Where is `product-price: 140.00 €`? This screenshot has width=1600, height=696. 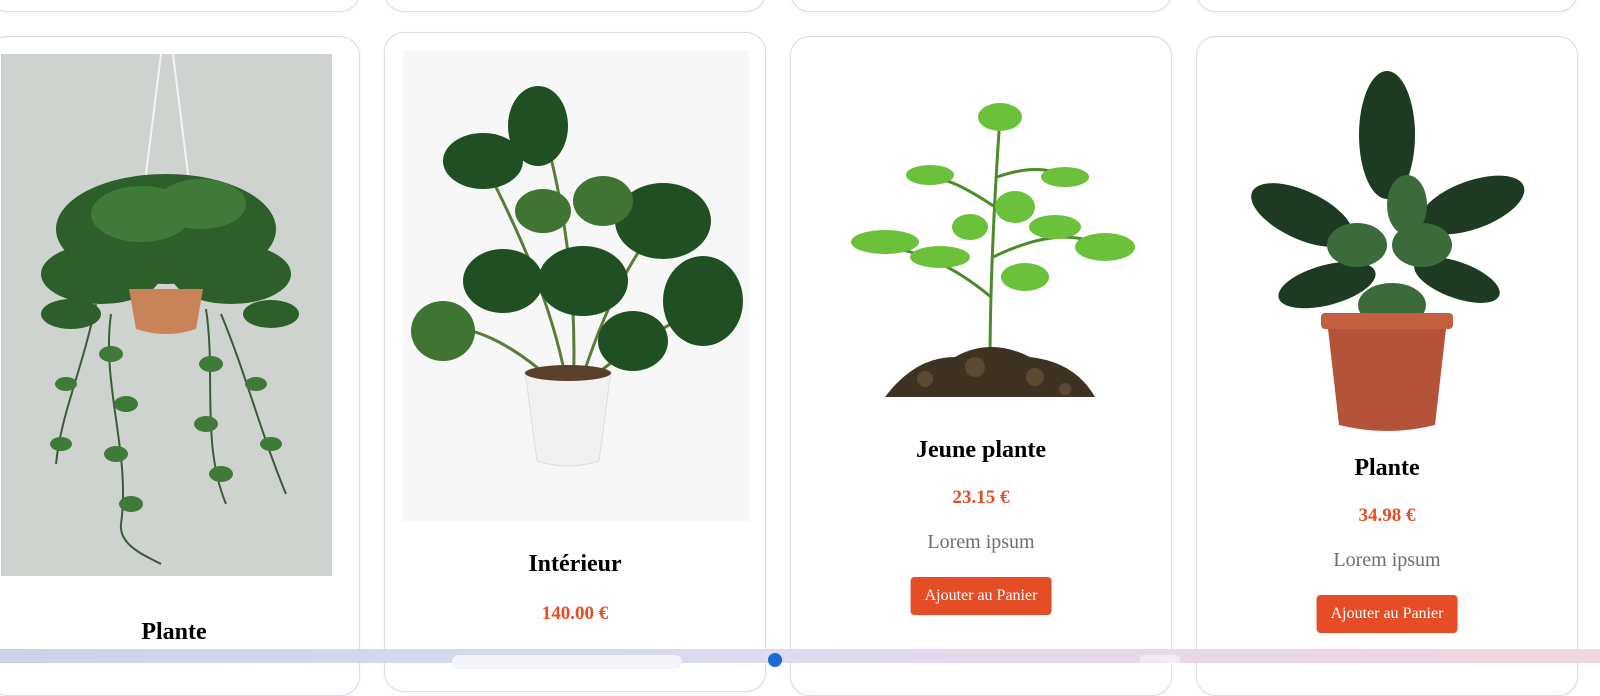 product-price: 140.00 € is located at coordinates (575, 613).